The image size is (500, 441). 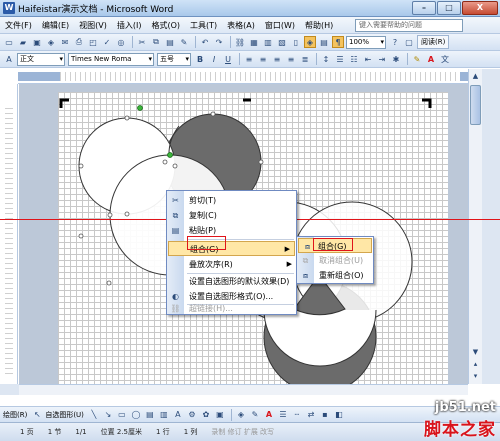 I want to click on horizontal-ruler, so click(x=259, y=76).